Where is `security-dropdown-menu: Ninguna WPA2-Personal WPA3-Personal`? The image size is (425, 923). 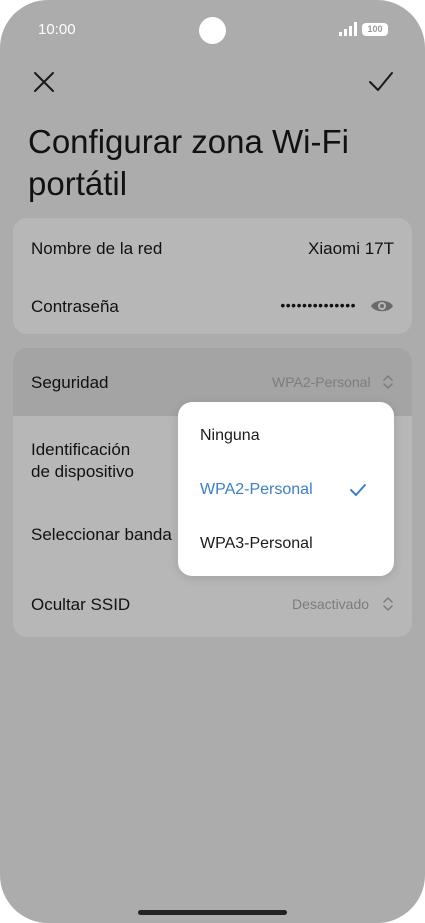
security-dropdown-menu: Ninguna WPA2-Personal WPA3-Personal is located at coordinates (286, 489).